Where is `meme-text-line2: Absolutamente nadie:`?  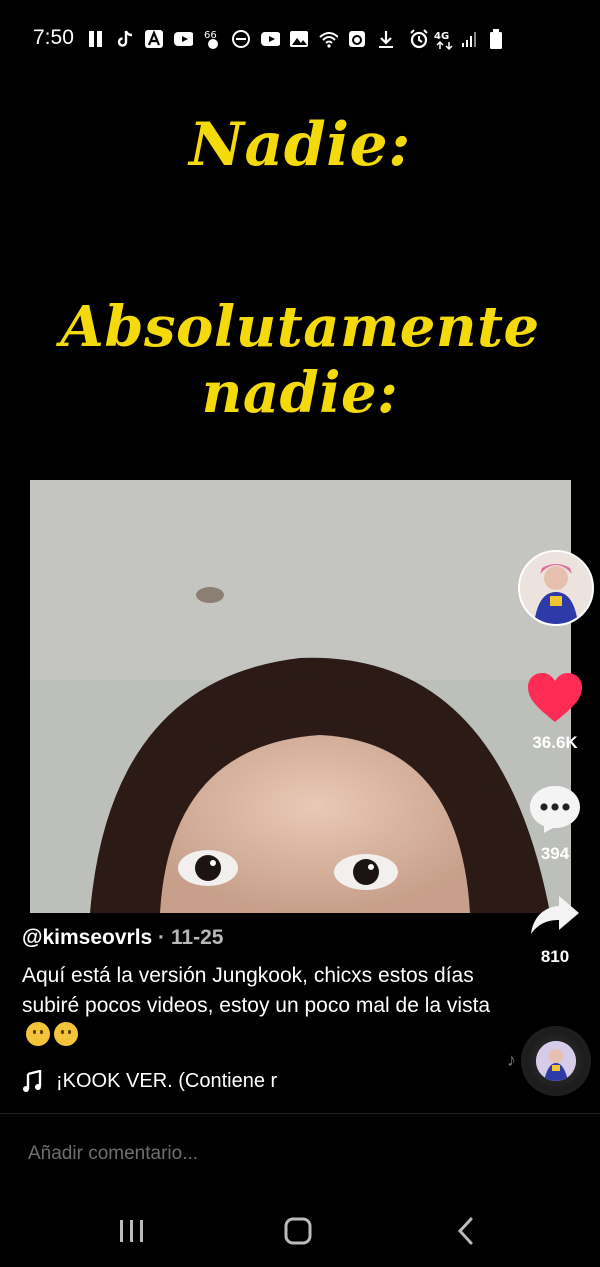 meme-text-line2: Absolutamente nadie: is located at coordinates (300, 360).